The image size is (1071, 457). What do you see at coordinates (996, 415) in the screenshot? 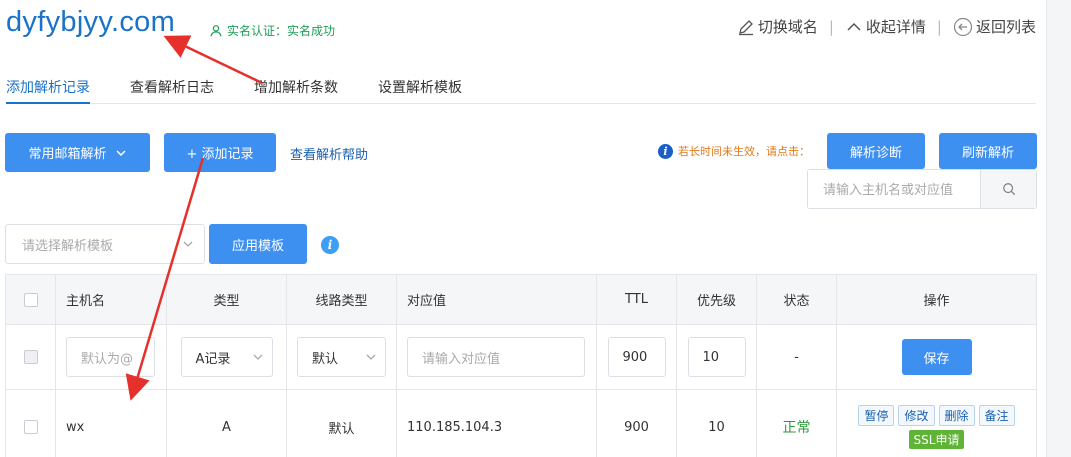
I see `note-button: 备注` at bounding box center [996, 415].